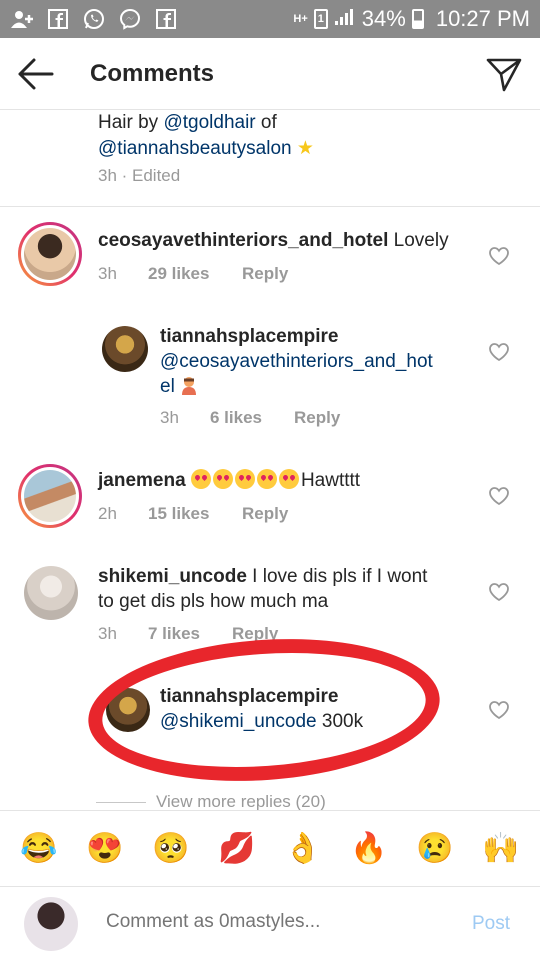 The height and width of the screenshot is (960, 540). I want to click on likes-count: 7 likes, so click(190, 634).